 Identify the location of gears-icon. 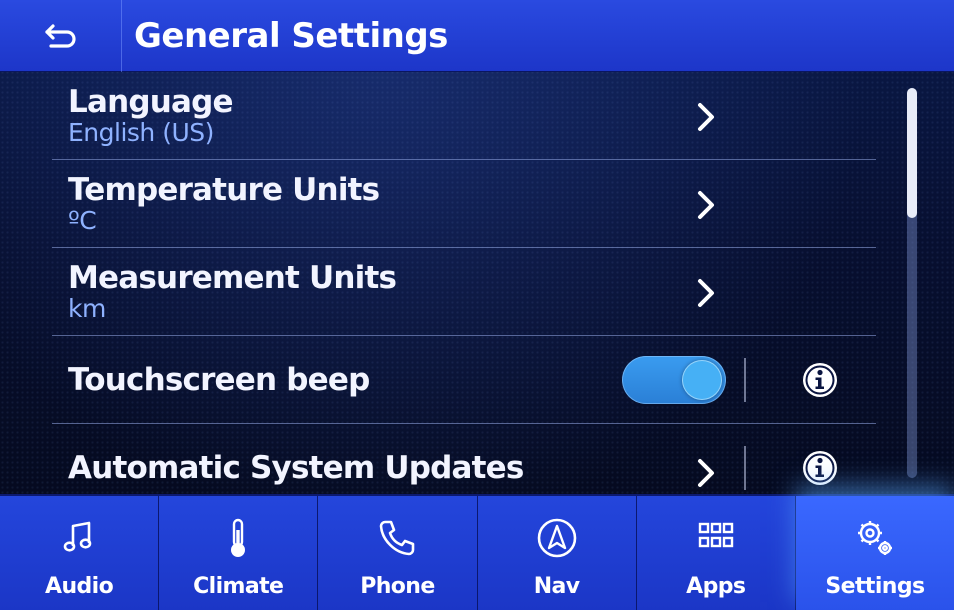
(874, 538).